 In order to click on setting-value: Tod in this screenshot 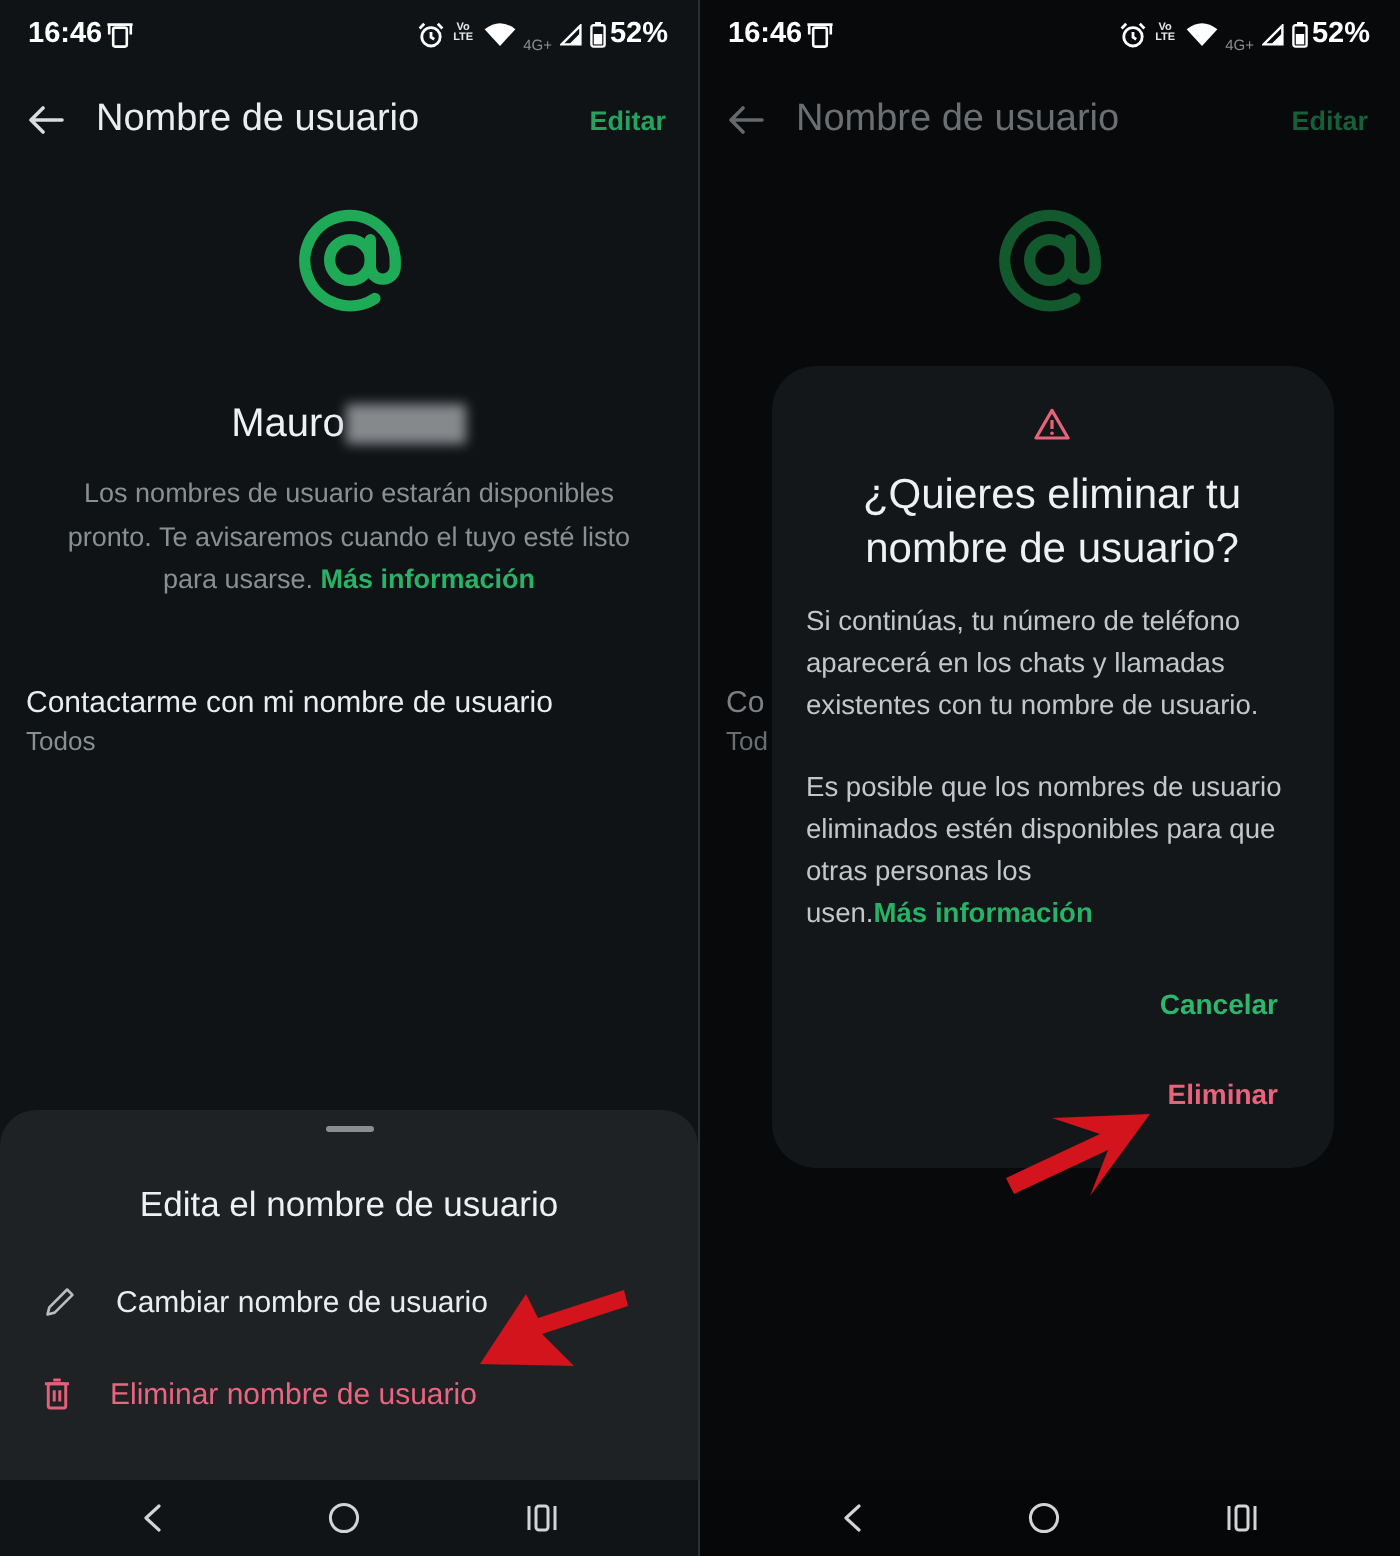, I will do `click(747, 741)`.